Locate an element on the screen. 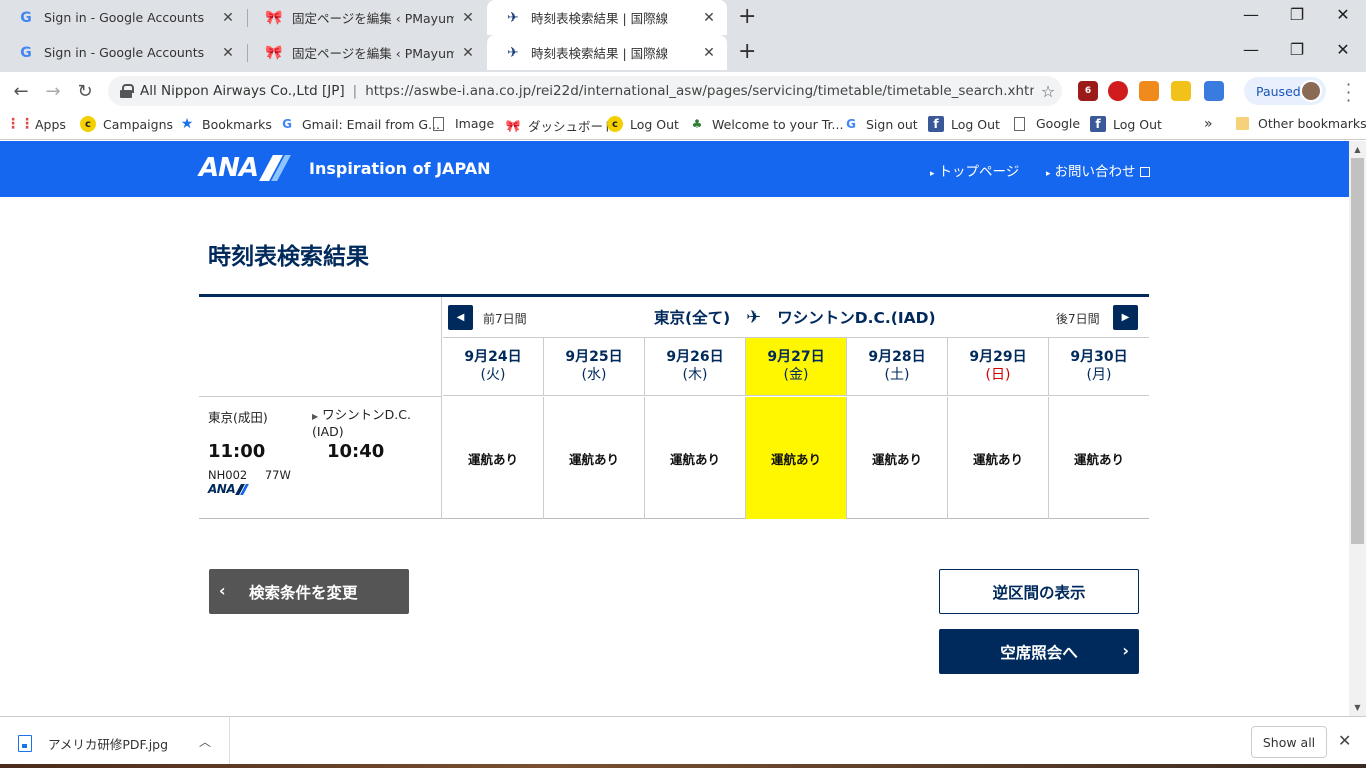 The height and width of the screenshot is (768, 1366). other-bookmarks-folder: Other bookmarks is located at coordinates (1301, 123).